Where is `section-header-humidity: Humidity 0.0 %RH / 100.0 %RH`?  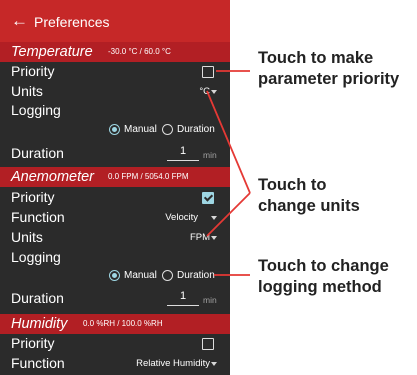 section-header-humidity: Humidity 0.0 %RH / 100.0 %RH is located at coordinates (115, 324).